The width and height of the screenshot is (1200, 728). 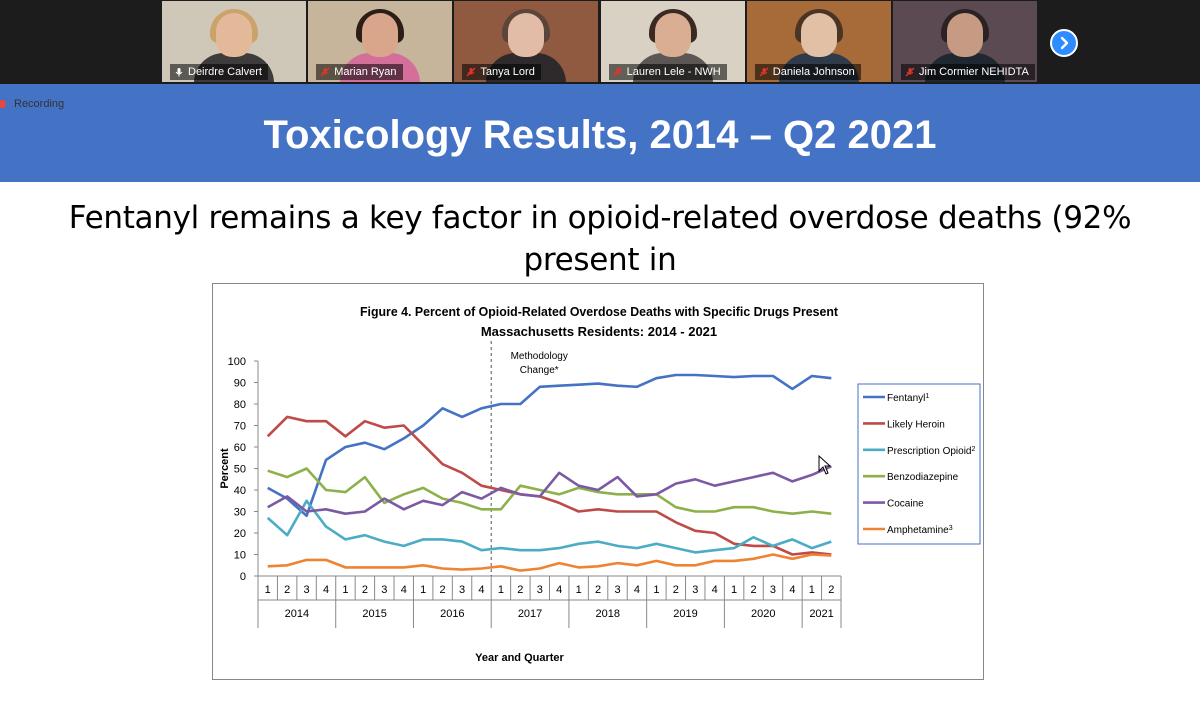 What do you see at coordinates (530, 614) in the screenshot?
I see `year-label: 2017` at bounding box center [530, 614].